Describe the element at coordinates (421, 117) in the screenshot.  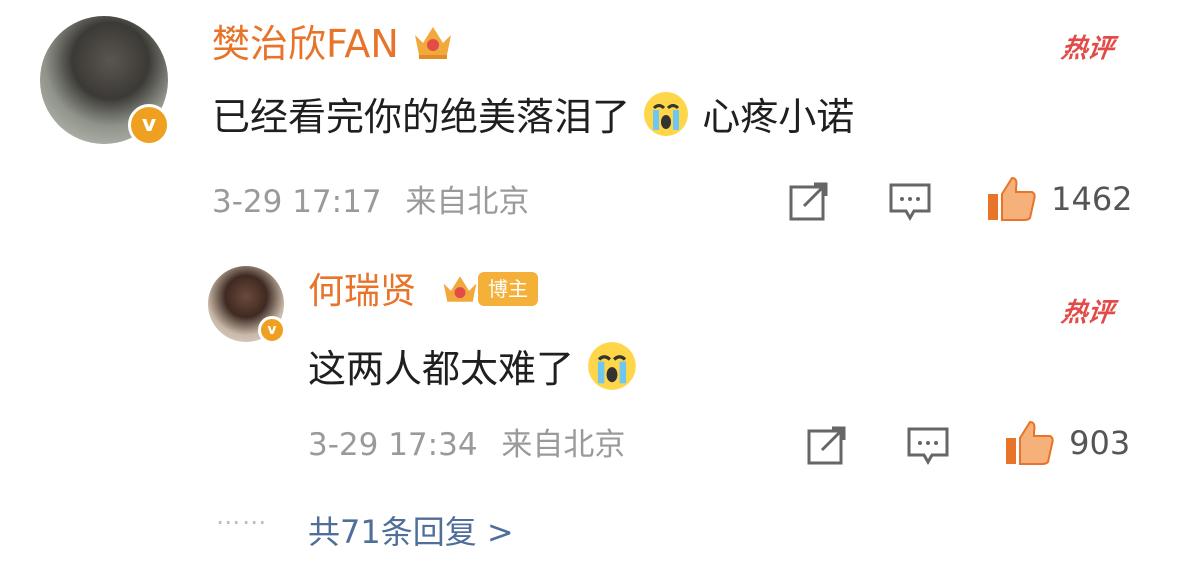
I see `comment-text-part1: 已经看完你的绝美落泪了` at that location.